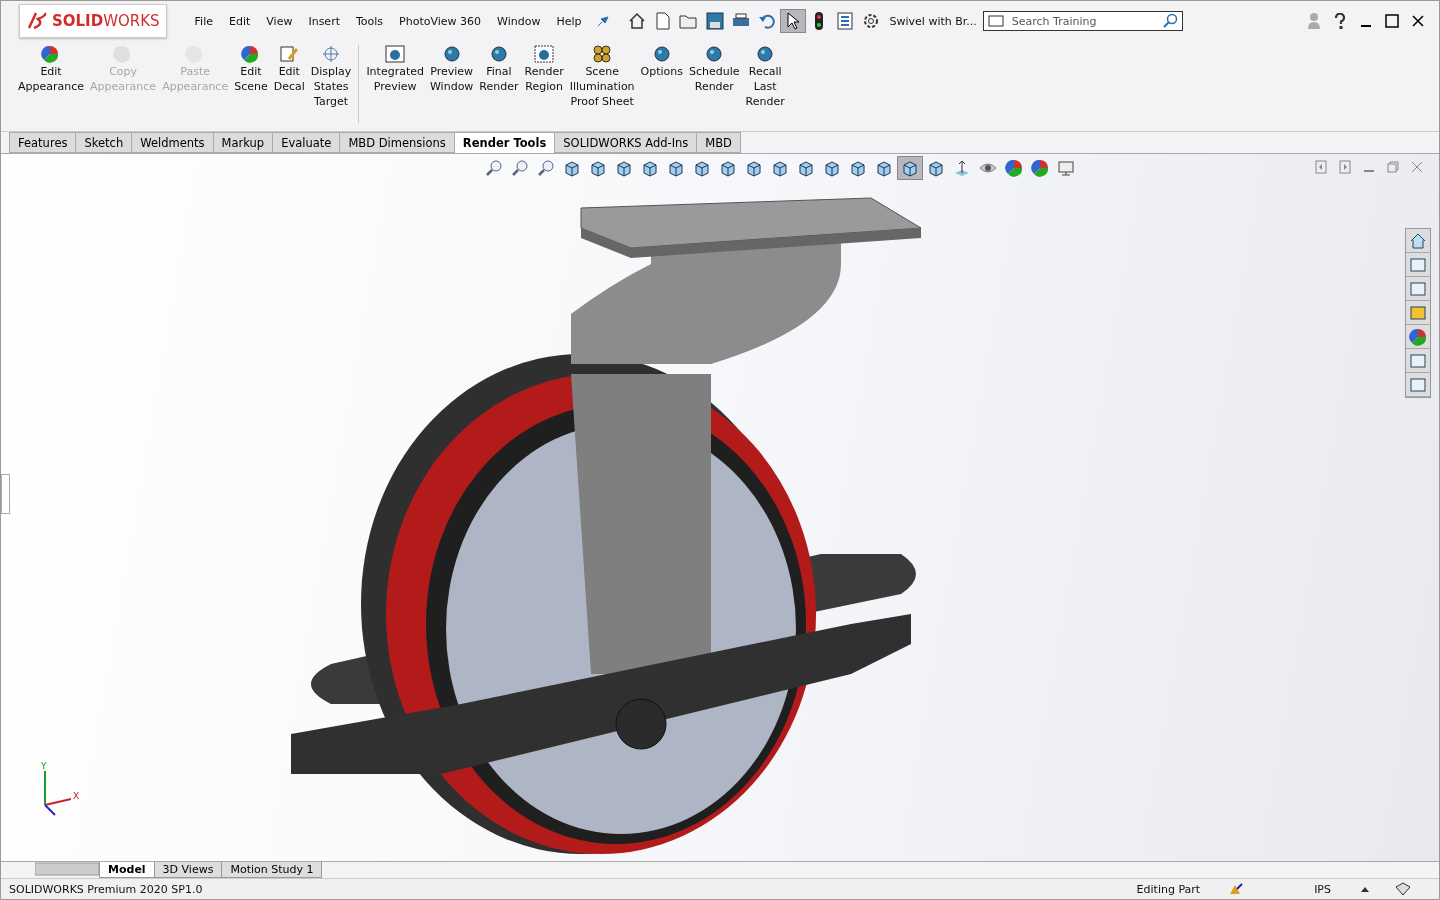 The width and height of the screenshot is (1440, 900). I want to click on command-tab: Sketch, so click(104, 142).